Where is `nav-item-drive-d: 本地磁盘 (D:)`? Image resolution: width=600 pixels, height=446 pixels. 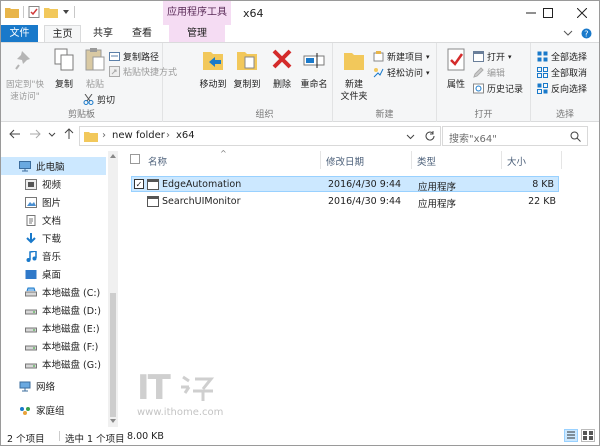
nav-item-drive-d: 本地磁盘 (D:) is located at coordinates (53, 310).